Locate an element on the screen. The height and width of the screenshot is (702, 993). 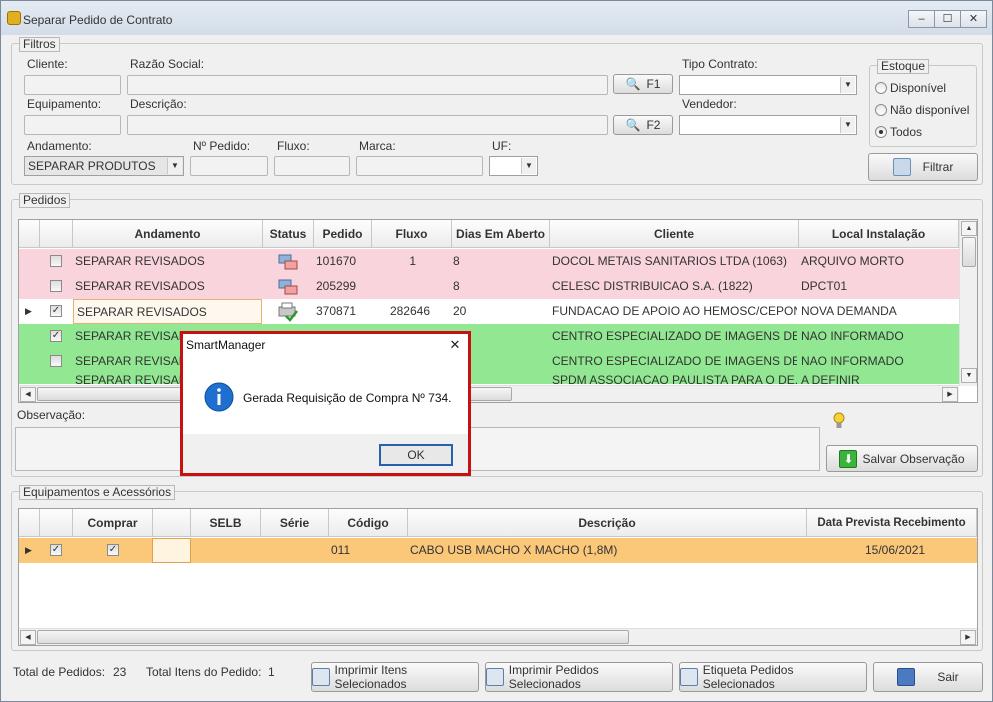
equipamentos-group-label: Equipamentos e Acessórios is located at coordinates (97, 492).